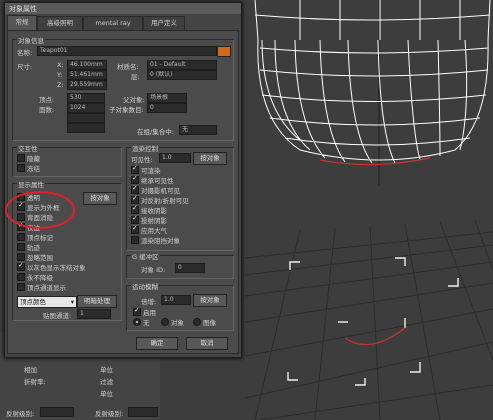  I want to click on red-annotation-circle, so click(40, 210).